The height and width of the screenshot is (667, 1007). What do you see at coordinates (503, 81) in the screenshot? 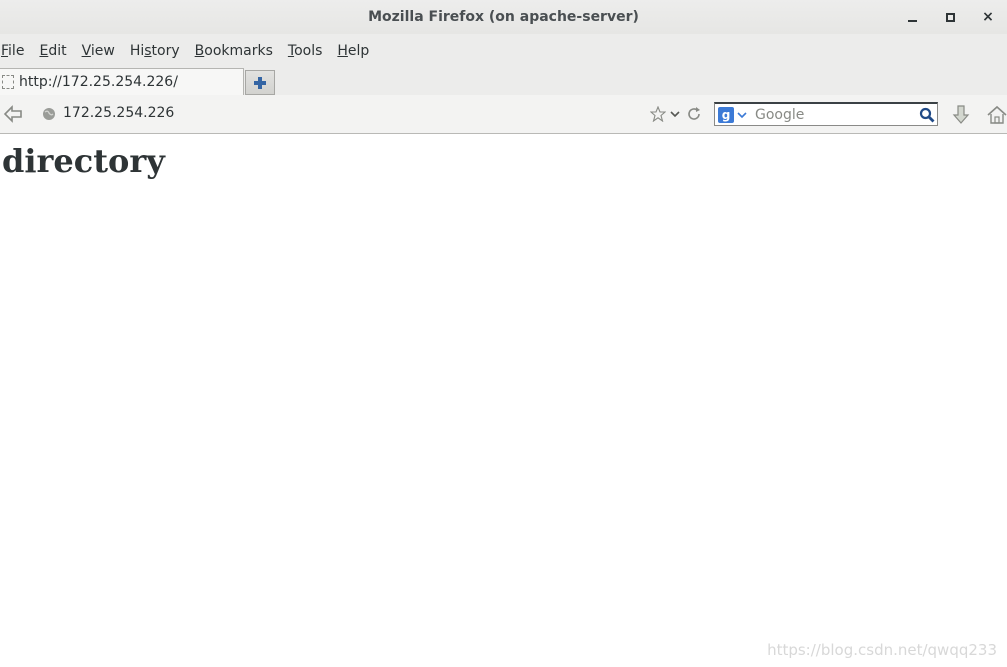
I see `tab-strip: http://172.25.254.226/` at bounding box center [503, 81].